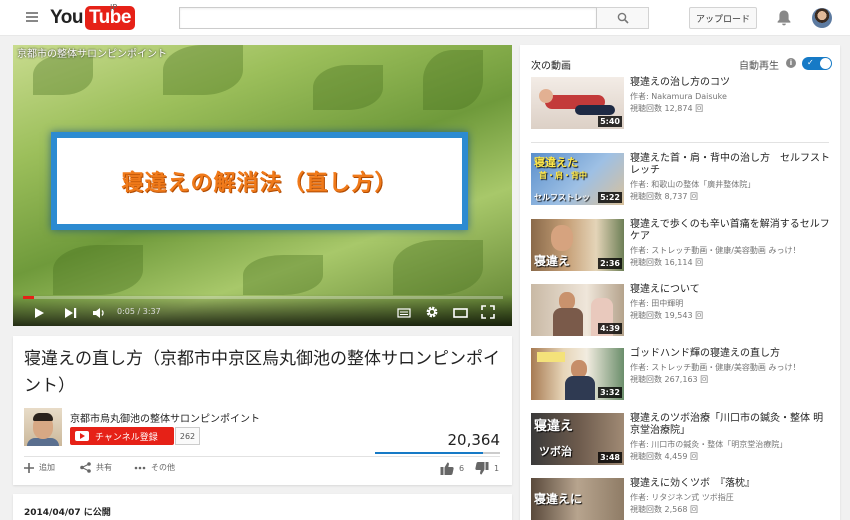 The height and width of the screenshot is (520, 850). I want to click on autoplay-toggle: ✓, so click(817, 63).